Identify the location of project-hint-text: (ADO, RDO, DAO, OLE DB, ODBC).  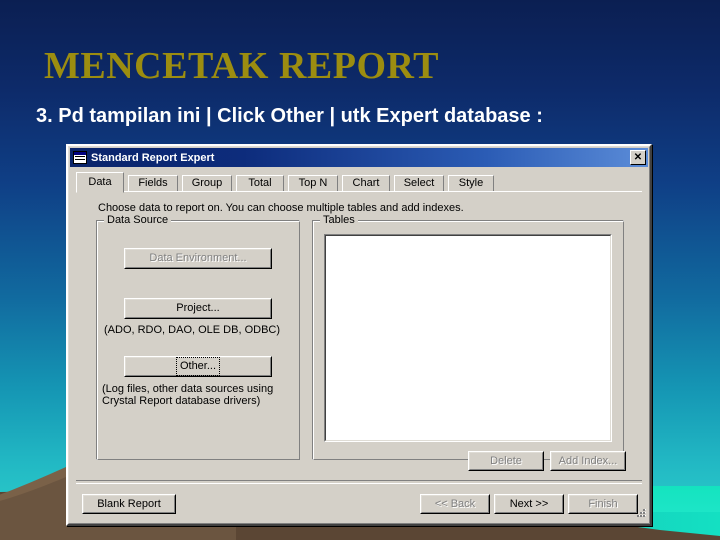
(192, 330).